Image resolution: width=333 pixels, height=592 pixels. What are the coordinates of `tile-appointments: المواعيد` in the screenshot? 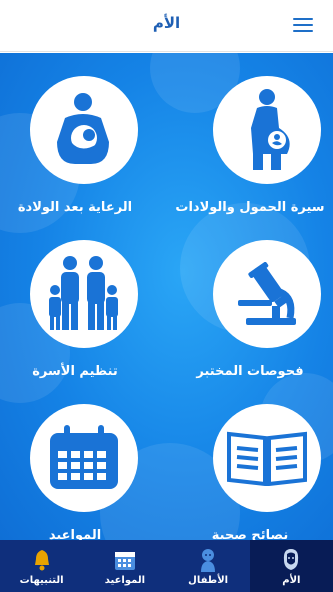 It's located at (75, 472).